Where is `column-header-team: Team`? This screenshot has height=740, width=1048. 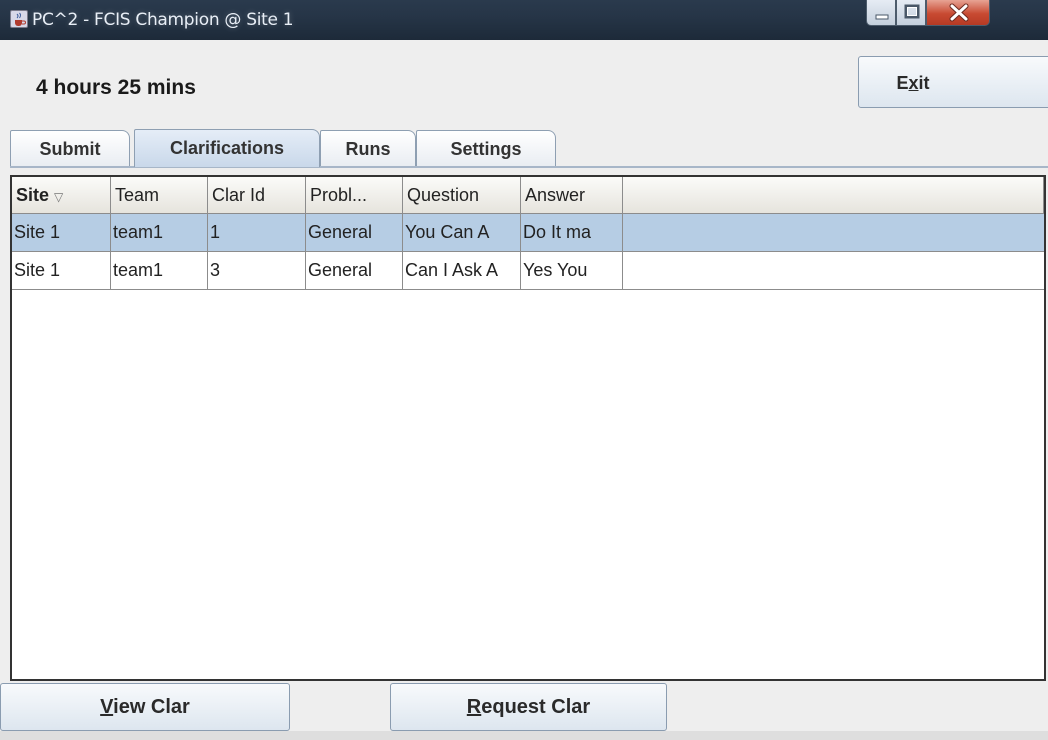 column-header-team: Team is located at coordinates (159, 195).